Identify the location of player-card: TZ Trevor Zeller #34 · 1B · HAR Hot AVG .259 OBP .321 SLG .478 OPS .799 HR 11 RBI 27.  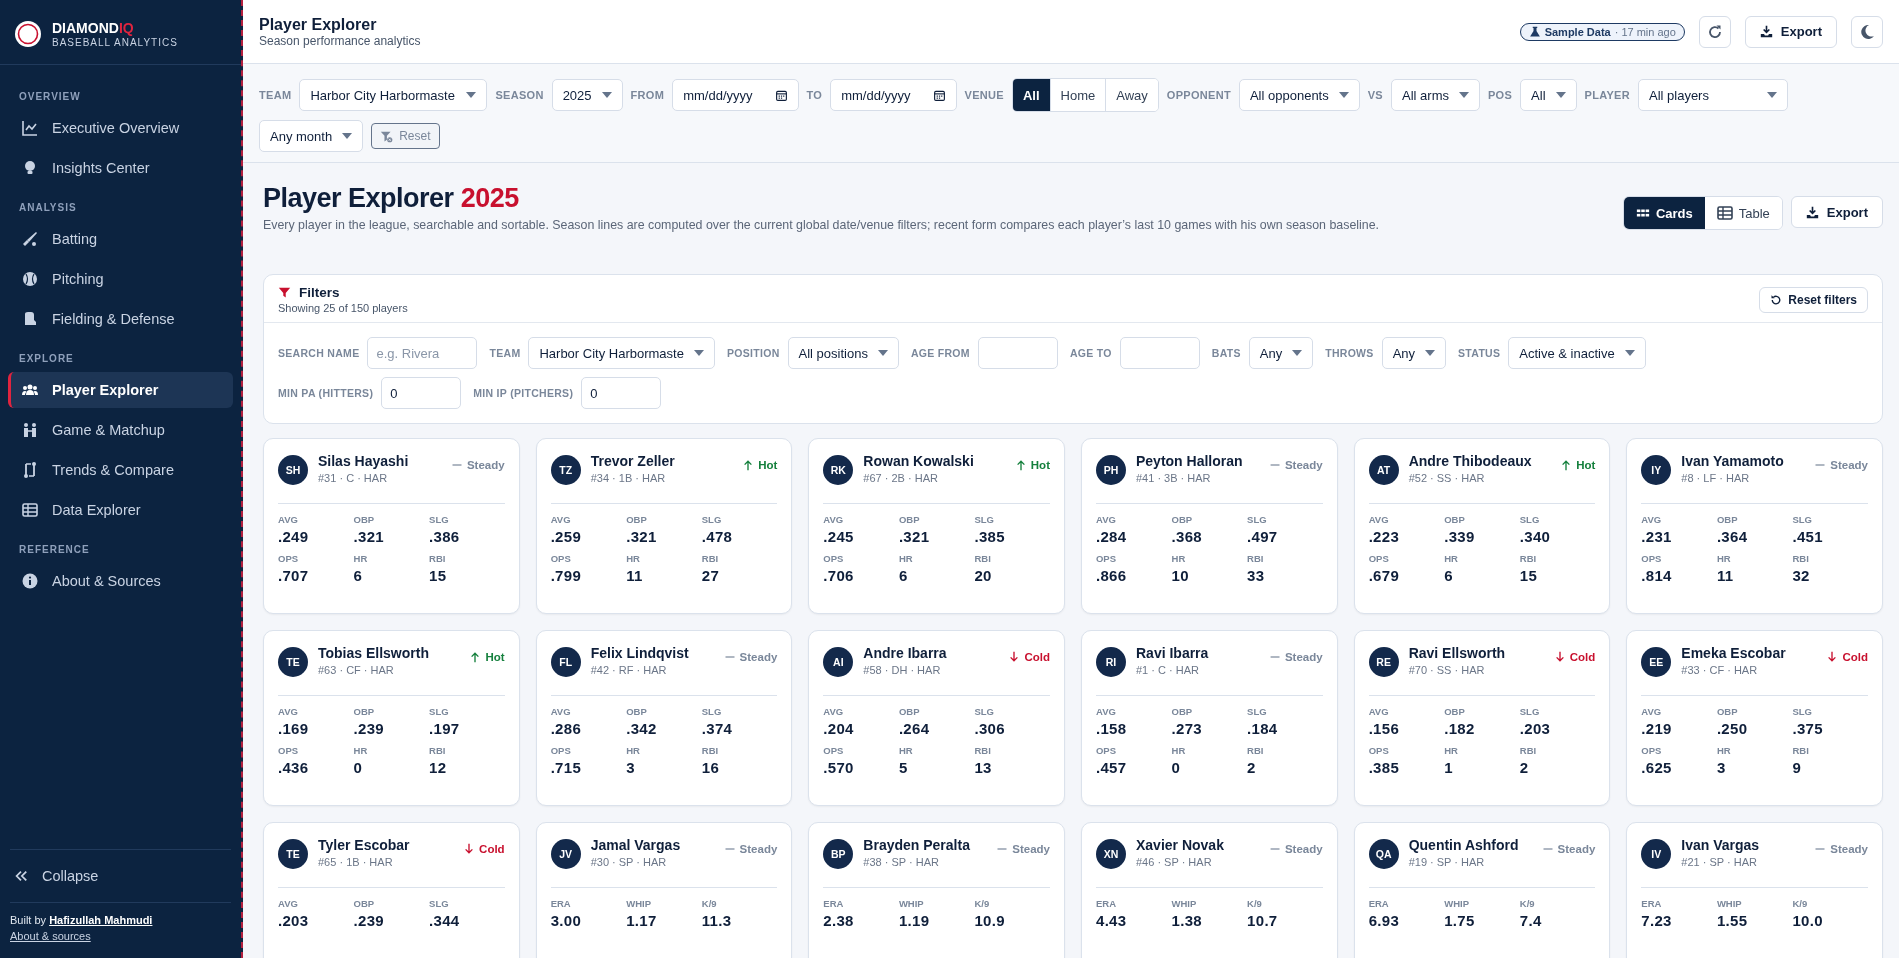
(664, 526).